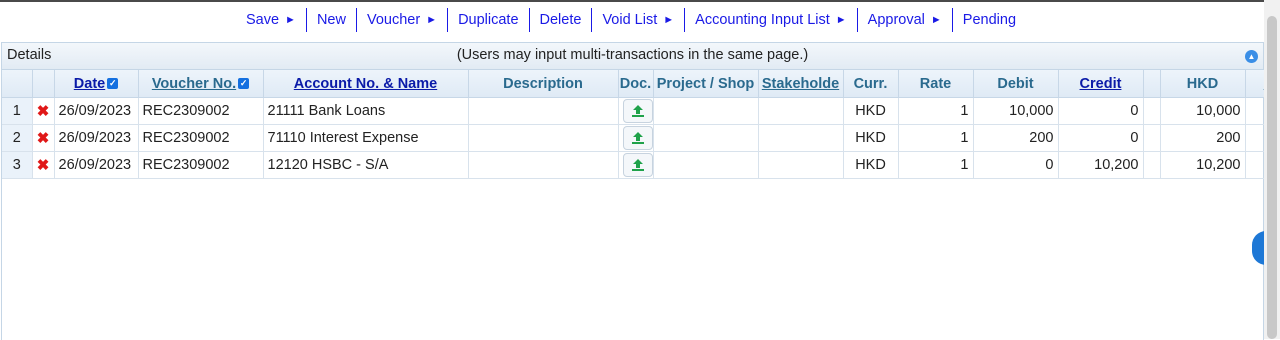  What do you see at coordinates (706, 84) in the screenshot?
I see `col-project-shop: Project / Shop` at bounding box center [706, 84].